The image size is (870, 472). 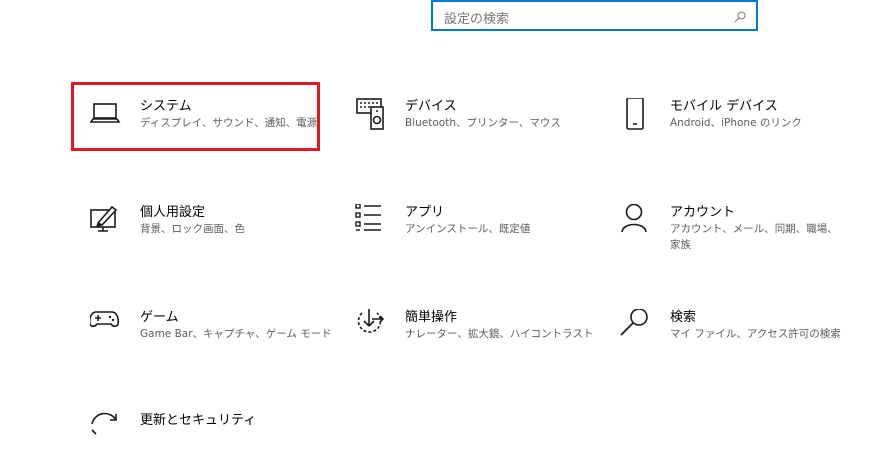 I want to click on tile-devices: デバイス Bluetooth、プリンター、マウス, so click(x=480, y=128).